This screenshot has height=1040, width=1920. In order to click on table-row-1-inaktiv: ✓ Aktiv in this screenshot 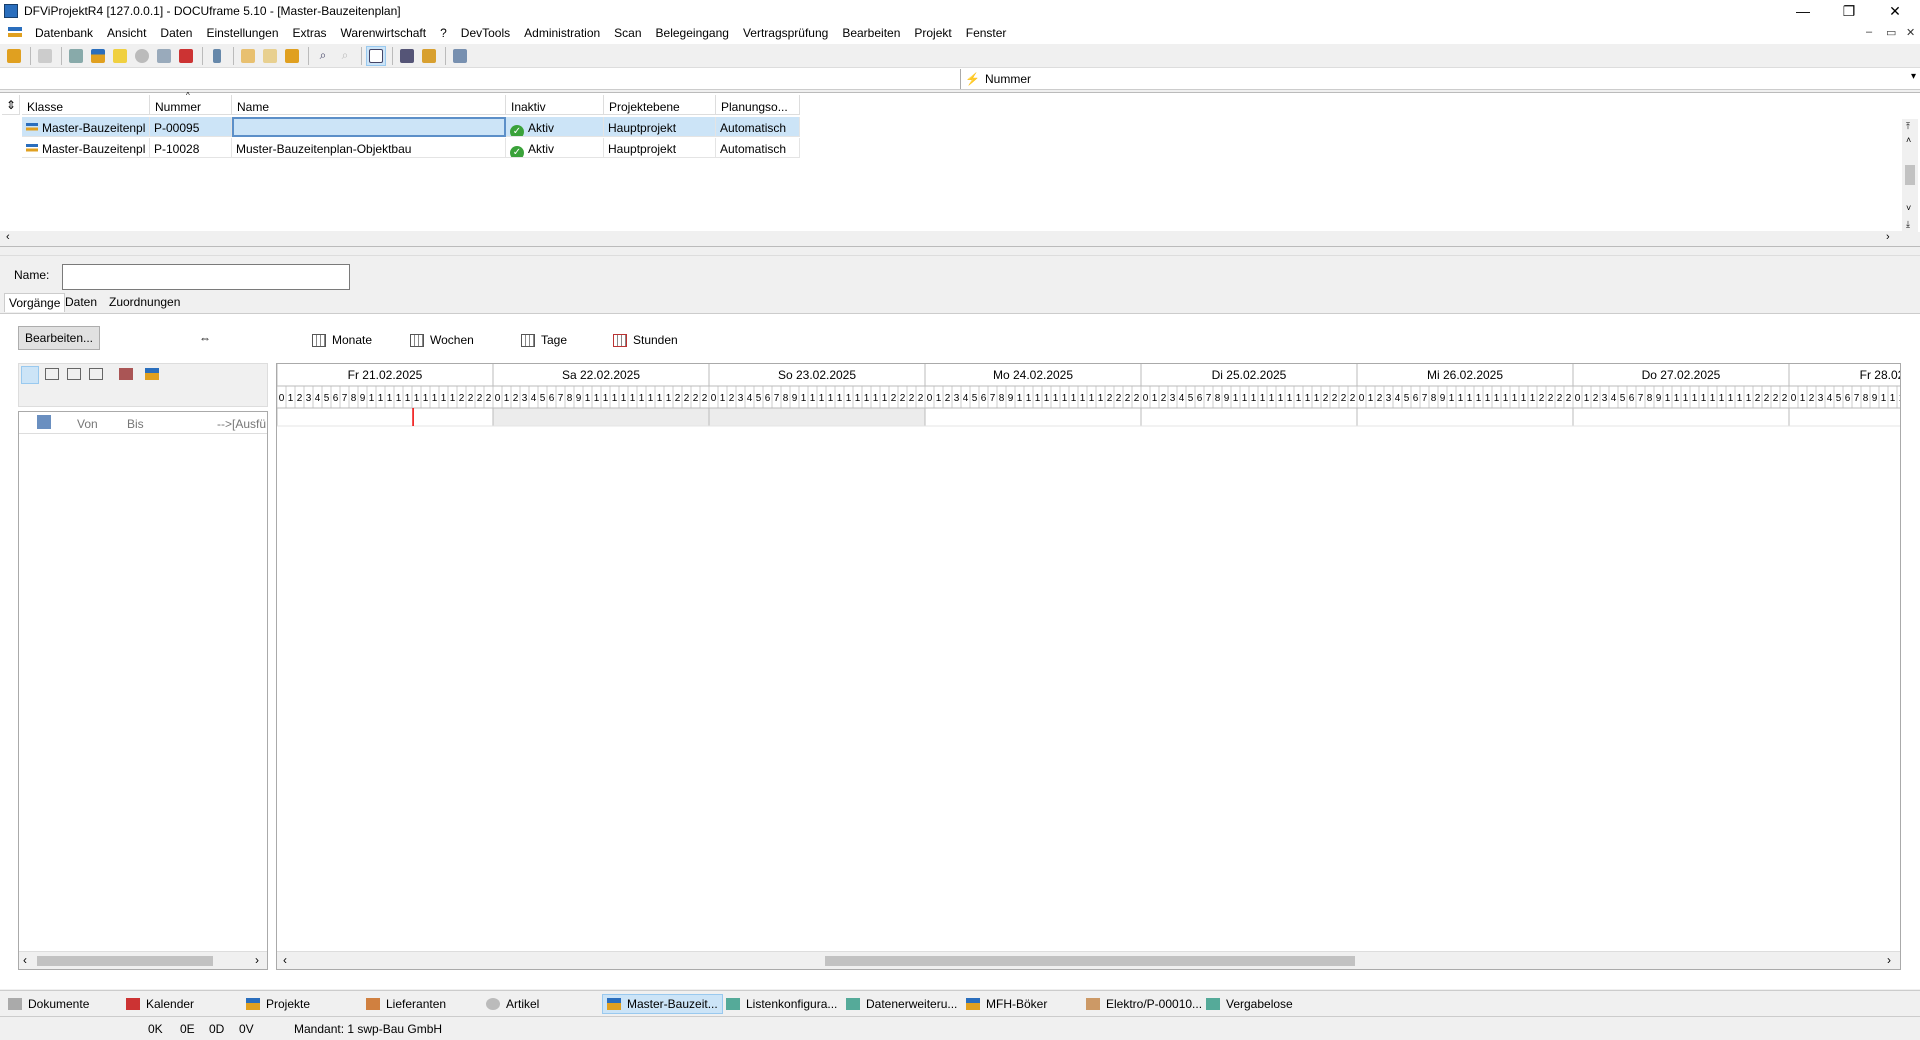, I will do `click(555, 127)`.